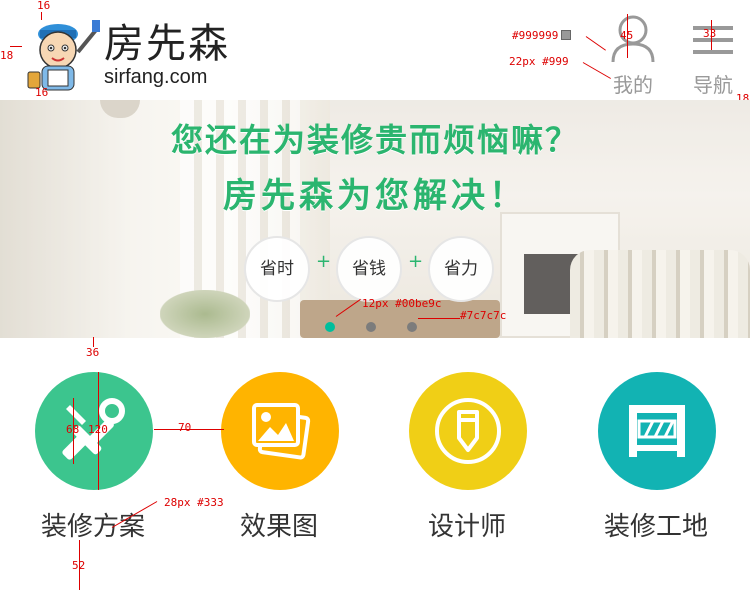 The width and height of the screenshot is (750, 593). What do you see at coordinates (483, 315) in the screenshot?
I see `annotation-dot-inactive-spec: #7c7c7c` at bounding box center [483, 315].